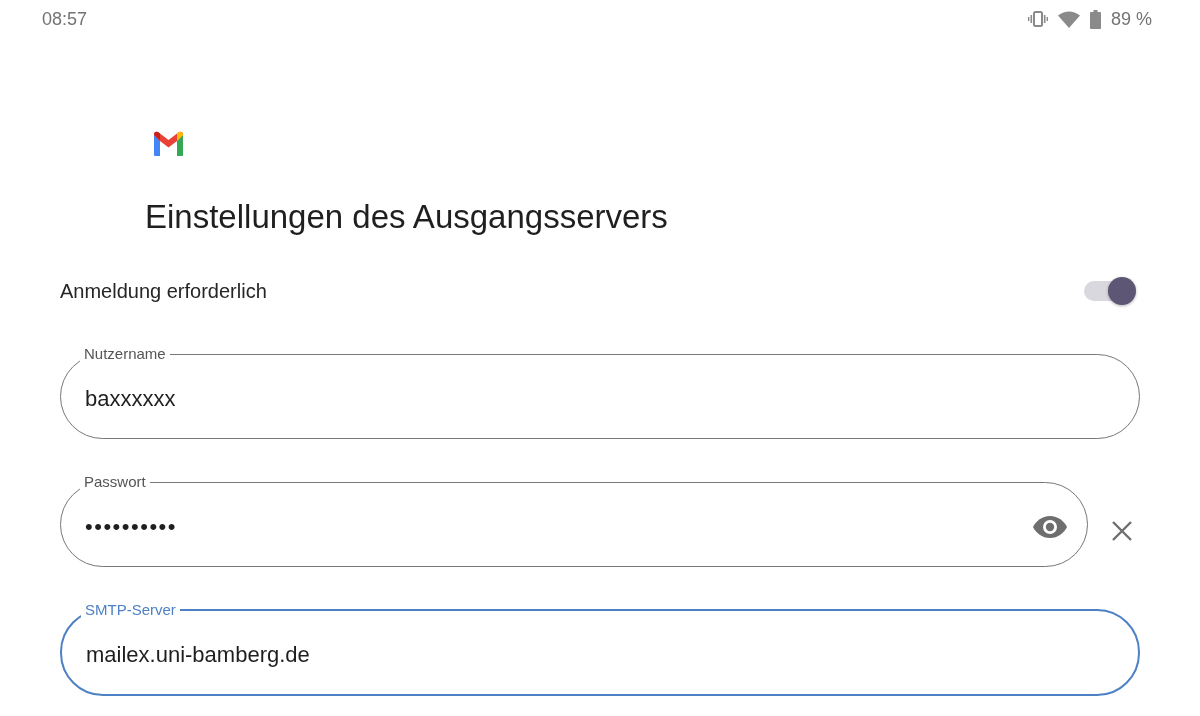  What do you see at coordinates (125, 354) in the screenshot?
I see `field-label: Nutzername` at bounding box center [125, 354].